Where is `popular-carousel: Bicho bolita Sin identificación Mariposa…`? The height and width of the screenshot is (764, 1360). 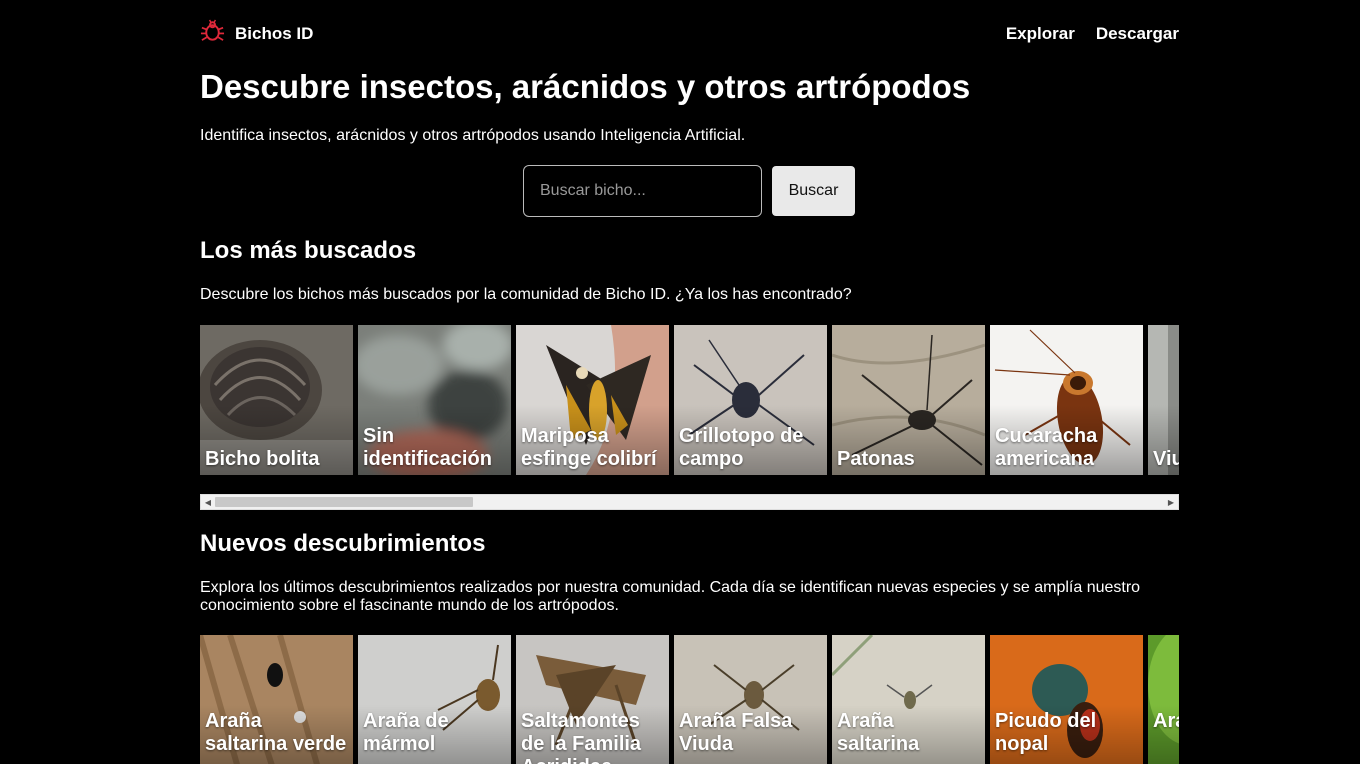 popular-carousel: Bicho bolita Sin identificación Mariposa… is located at coordinates (689, 400).